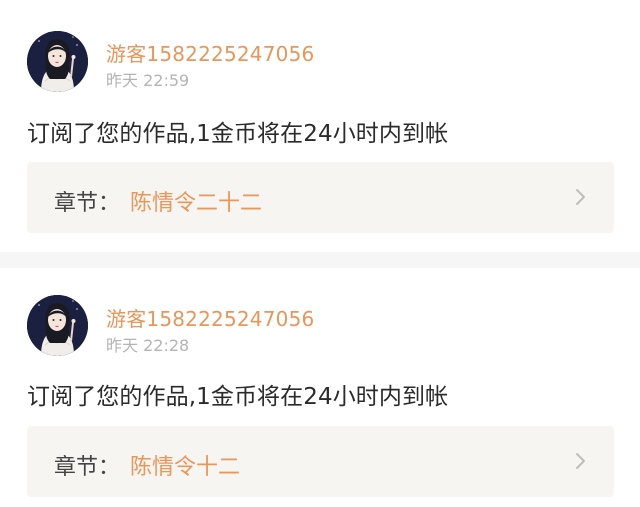 The width and height of the screenshot is (640, 507). What do you see at coordinates (320, 461) in the screenshot?
I see `chapter-link: 章节： 陈情令十二` at bounding box center [320, 461].